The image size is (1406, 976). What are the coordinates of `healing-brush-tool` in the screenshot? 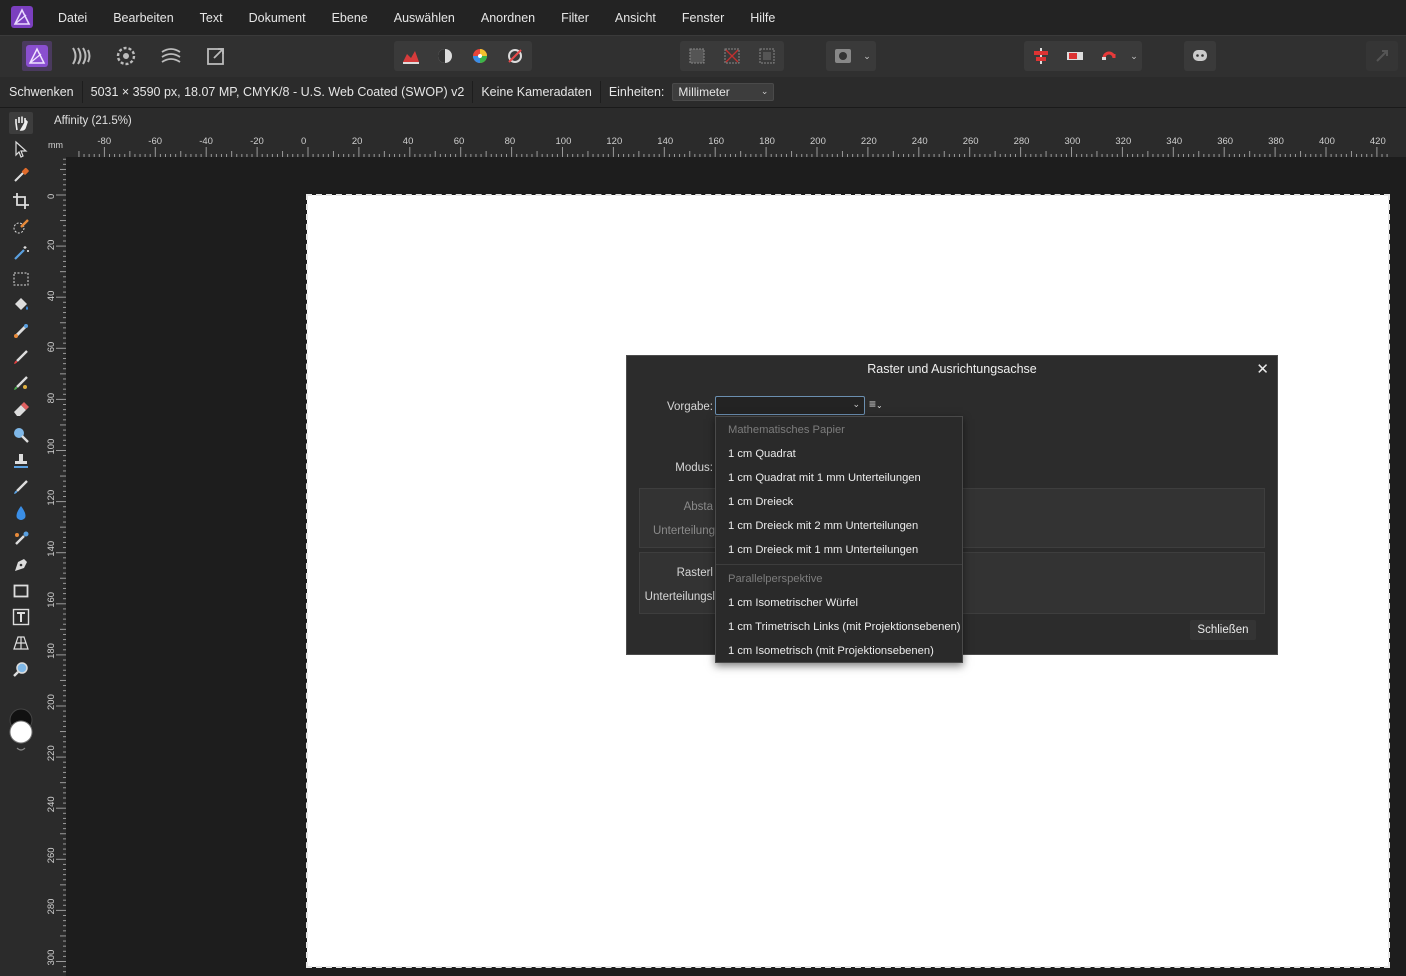 It's located at (21, 487).